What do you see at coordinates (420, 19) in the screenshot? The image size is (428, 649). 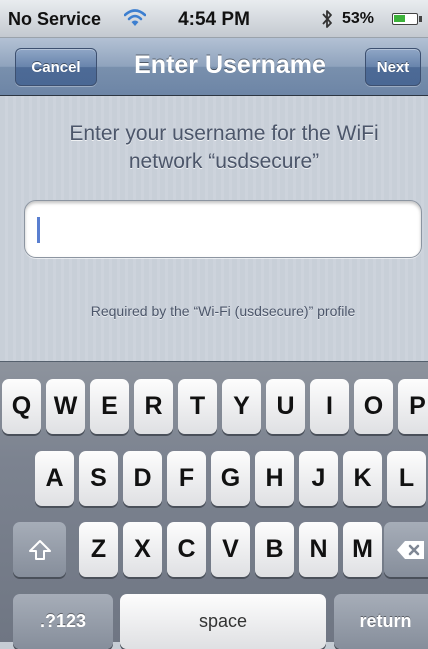 I see `battery-tip` at bounding box center [420, 19].